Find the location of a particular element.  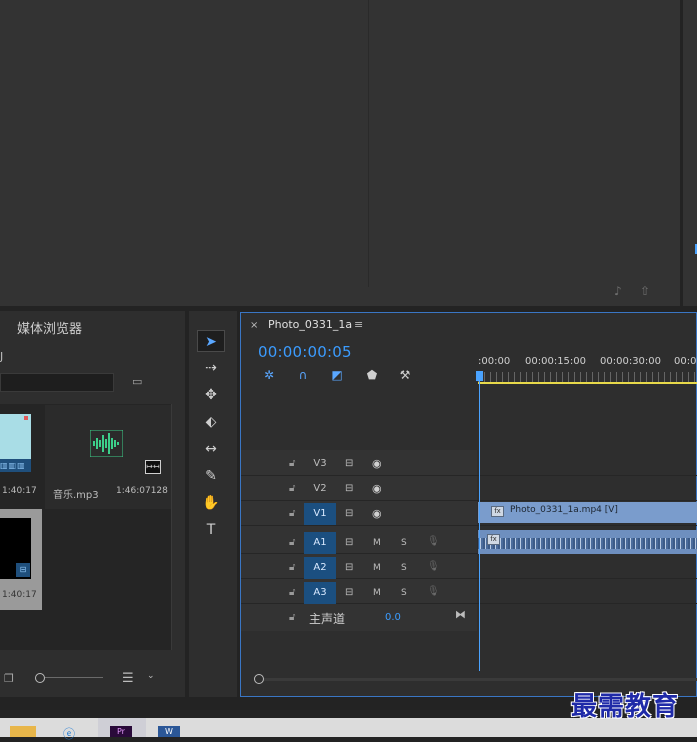

snap-icon: ∩ is located at coordinates (303, 375).